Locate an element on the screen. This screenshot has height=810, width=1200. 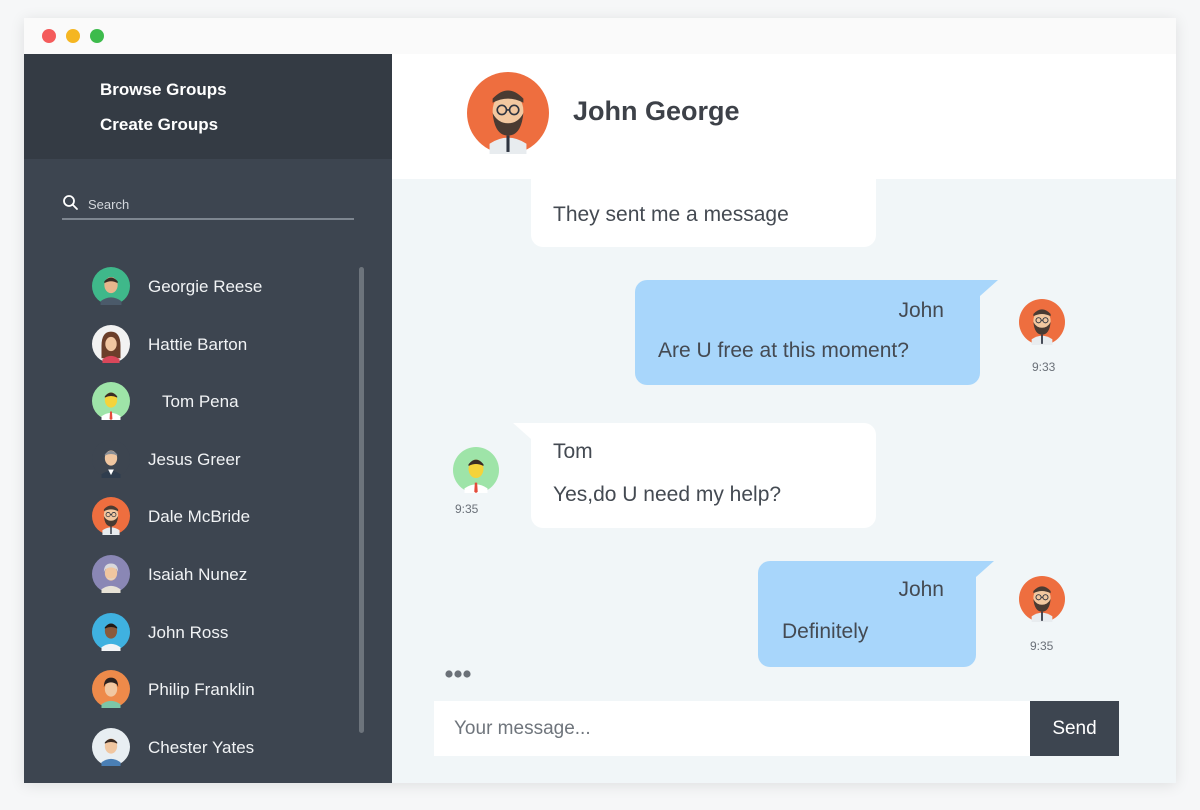
maximize-window-button is located at coordinates (97, 36).